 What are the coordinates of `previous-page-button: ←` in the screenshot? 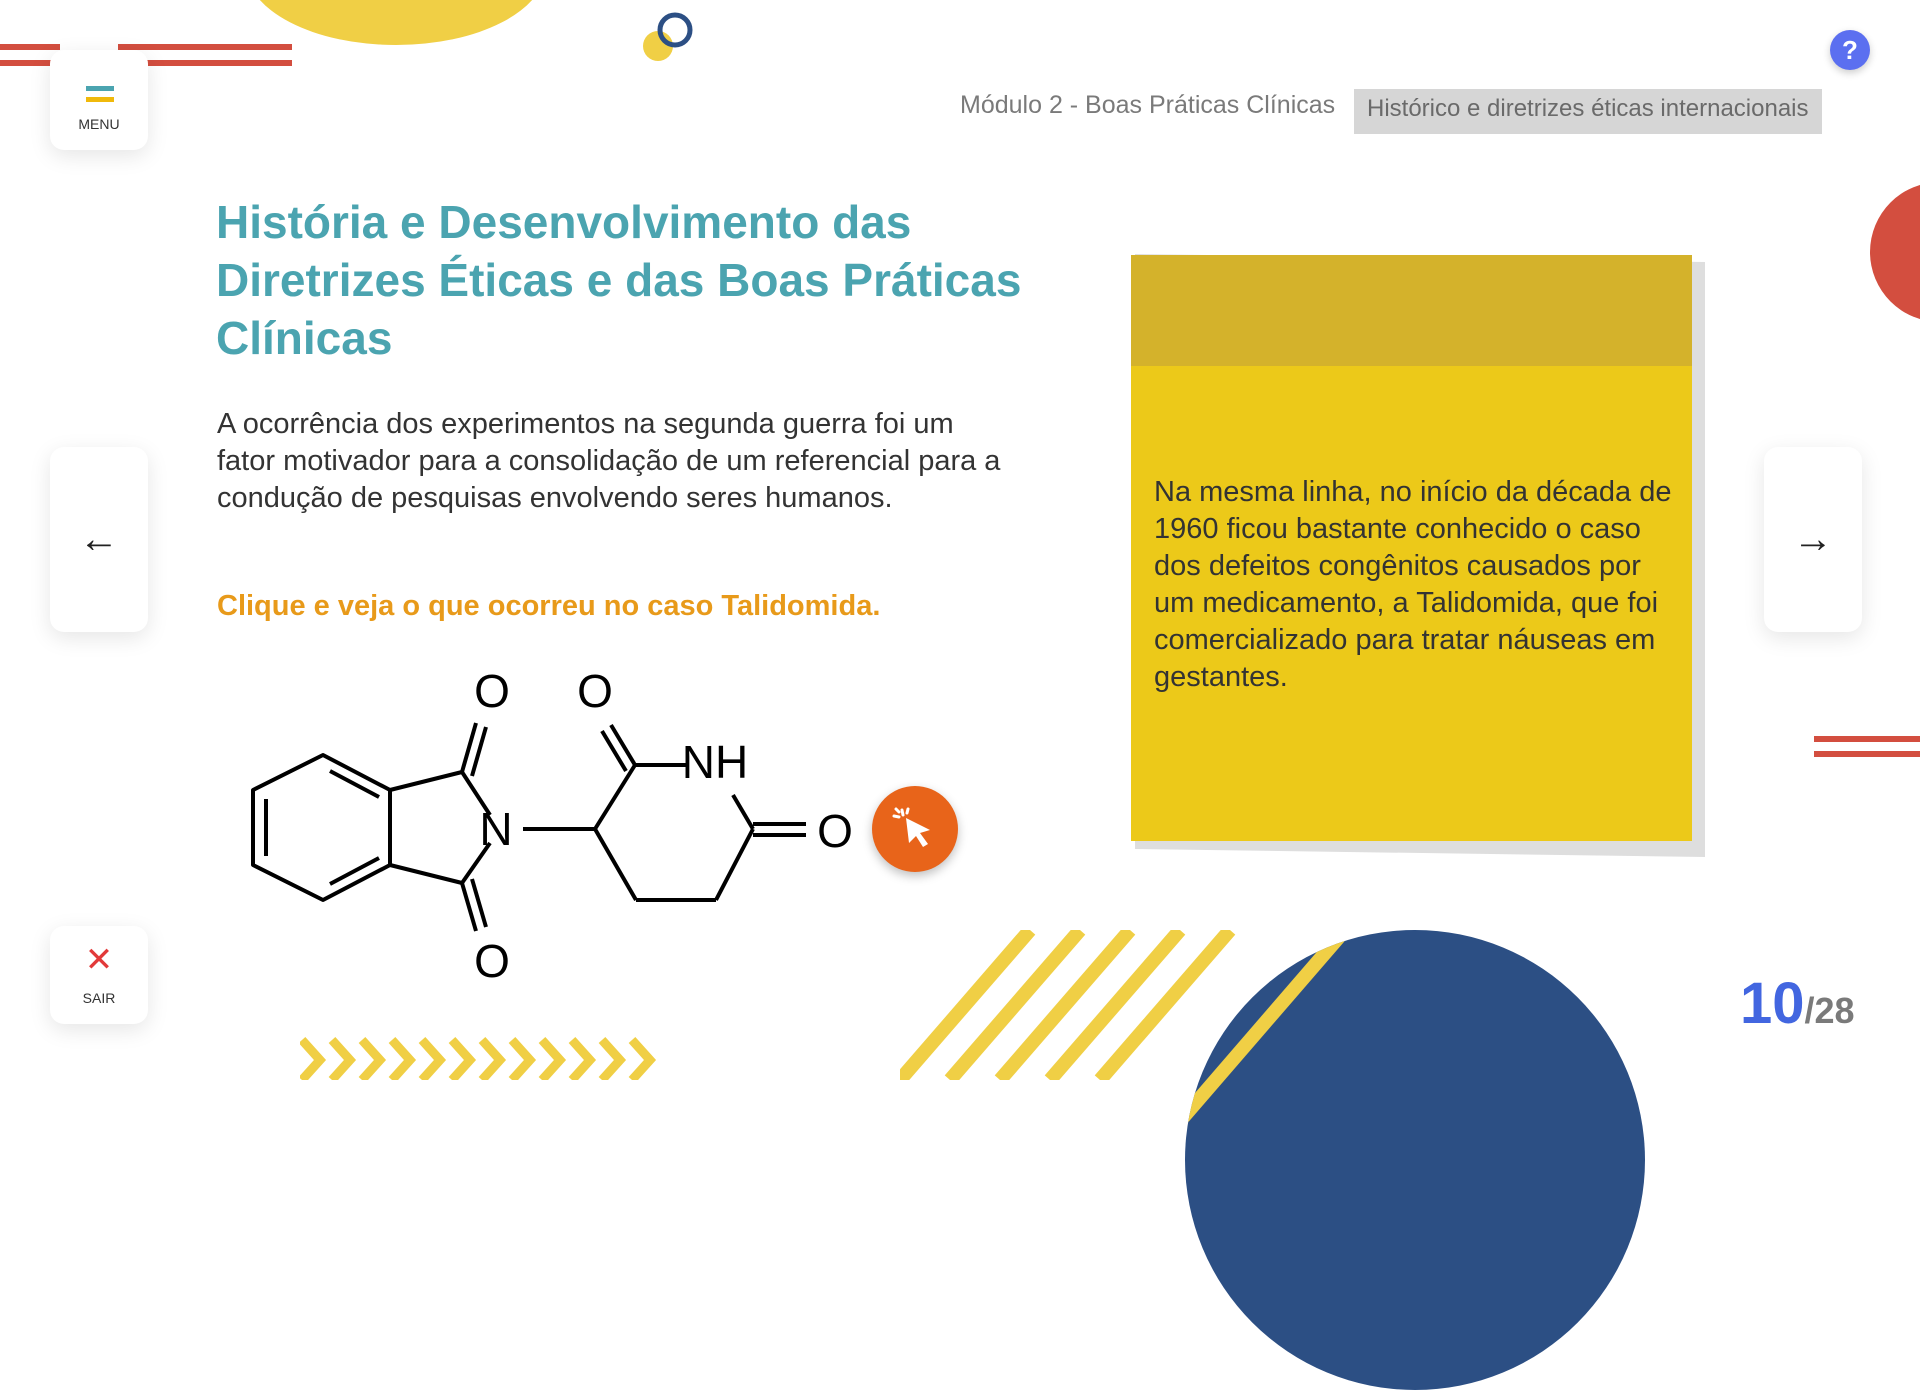 It's located at (99, 539).